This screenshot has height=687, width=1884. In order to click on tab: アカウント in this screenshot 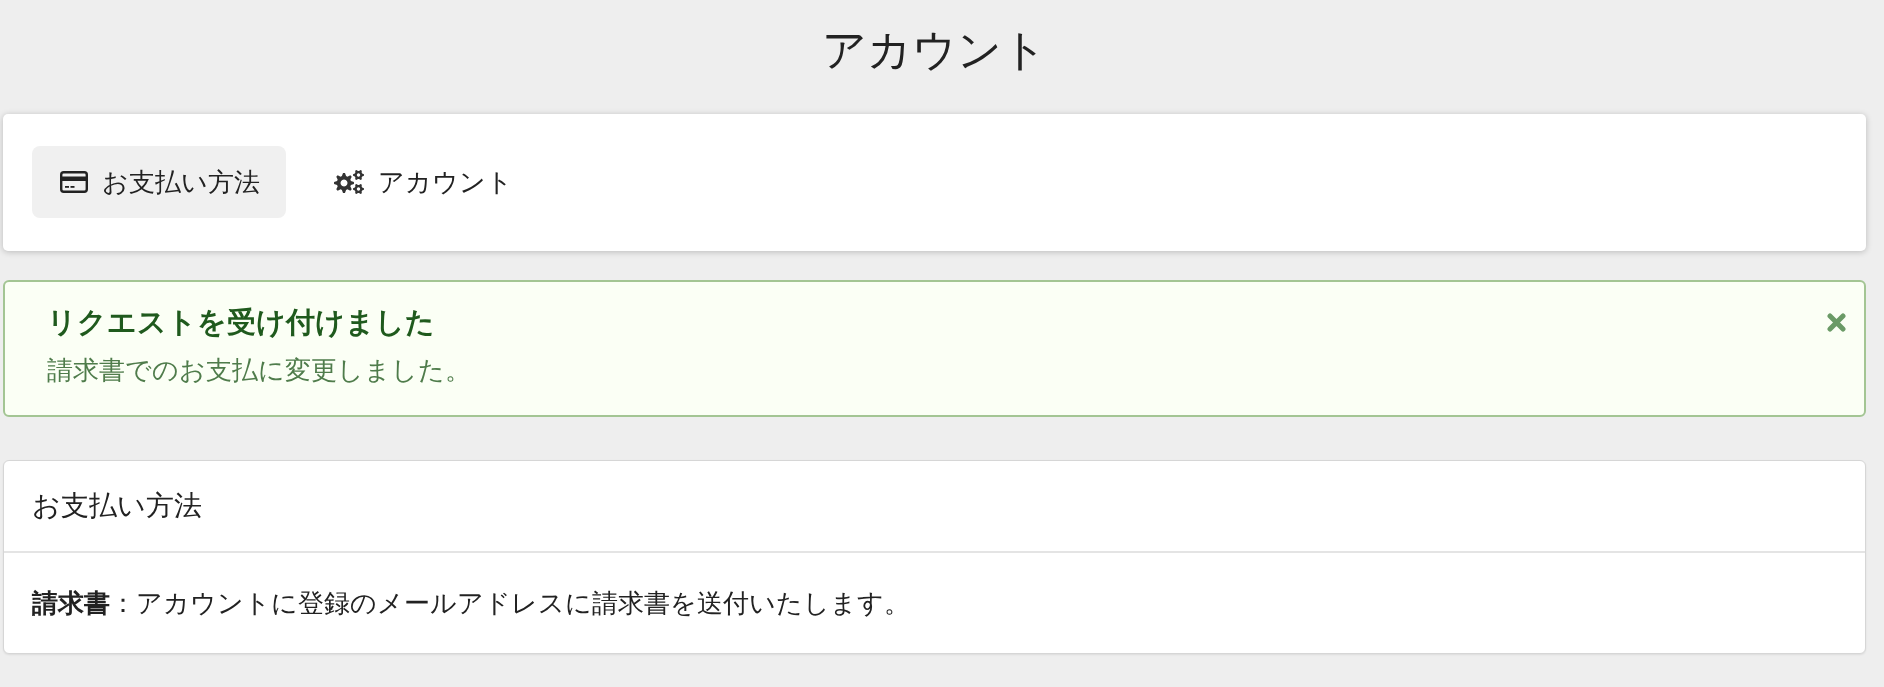, I will do `click(422, 182)`.